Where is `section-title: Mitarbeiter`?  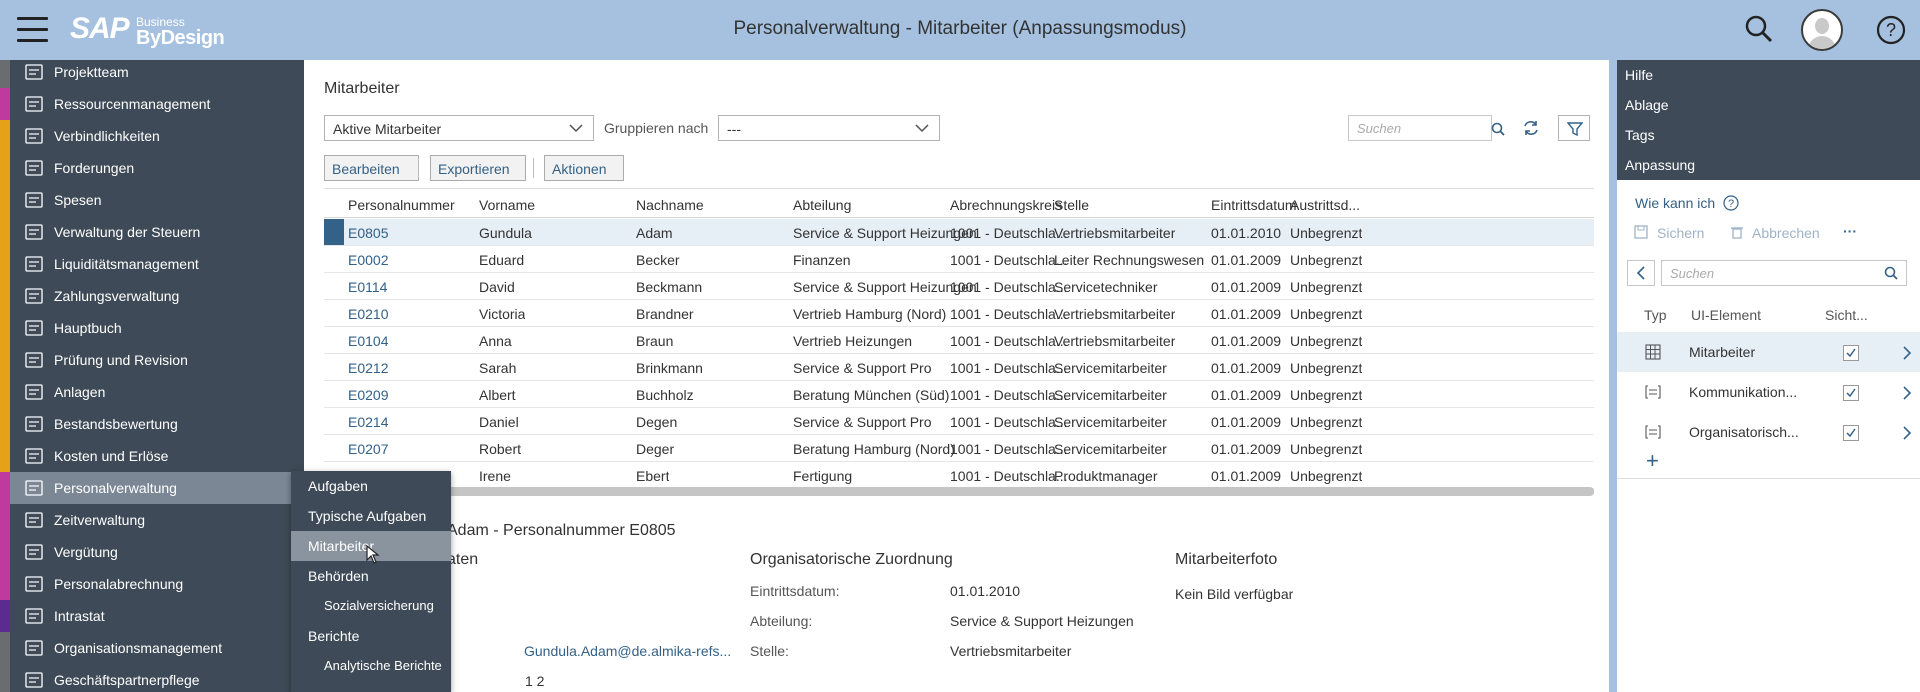 section-title: Mitarbeiter is located at coordinates (362, 88).